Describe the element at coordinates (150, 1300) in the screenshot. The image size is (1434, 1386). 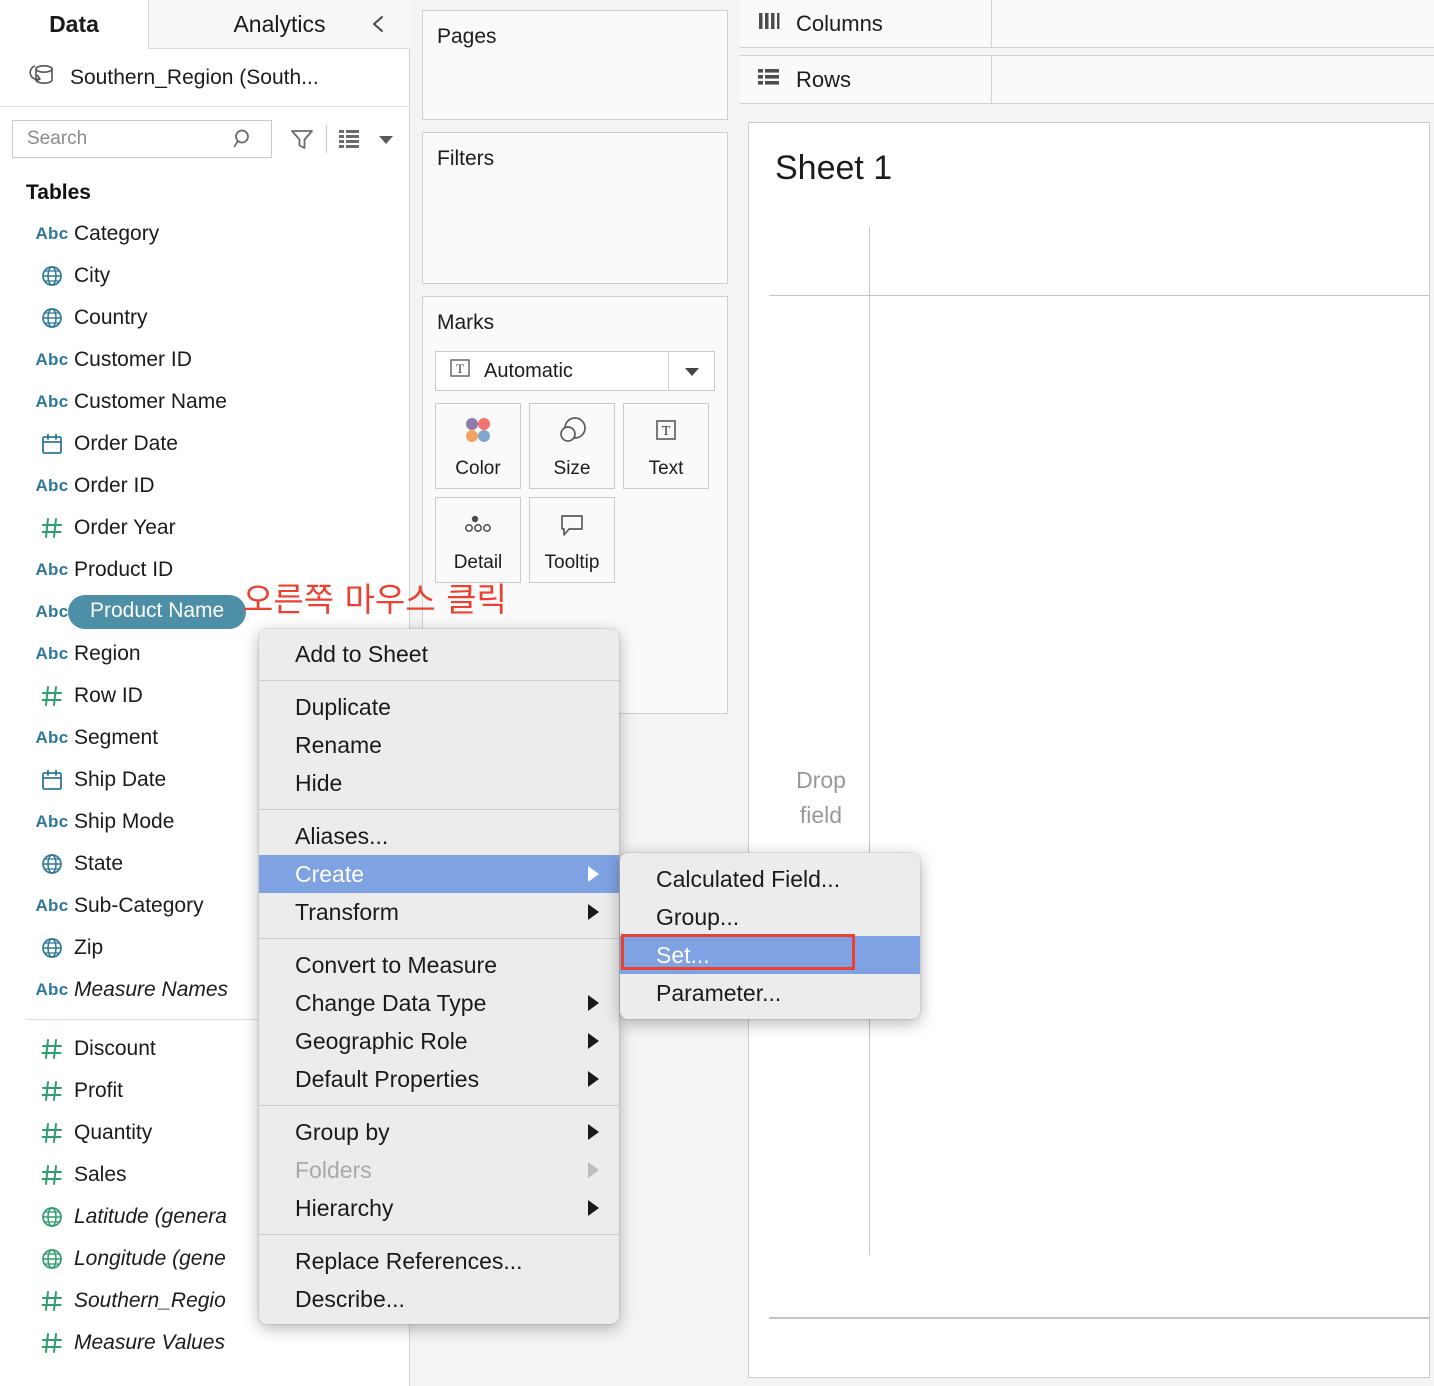
I see `field-label: Southern_Regio` at that location.